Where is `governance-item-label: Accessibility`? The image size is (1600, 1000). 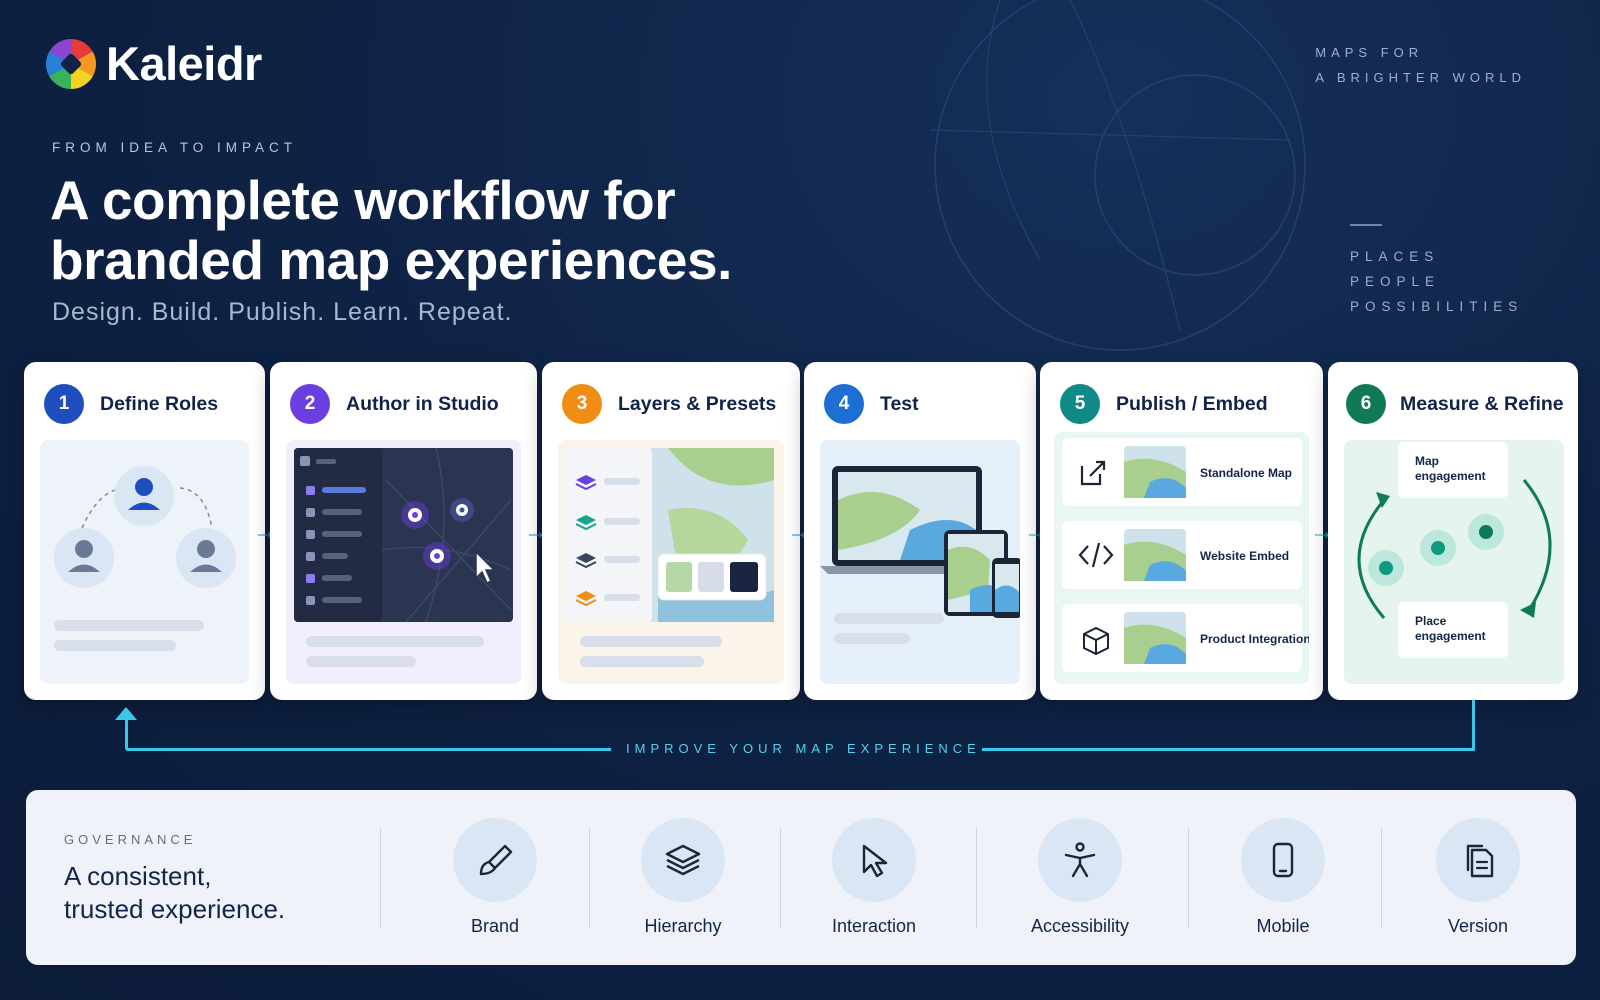 governance-item-label: Accessibility is located at coordinates (1080, 926).